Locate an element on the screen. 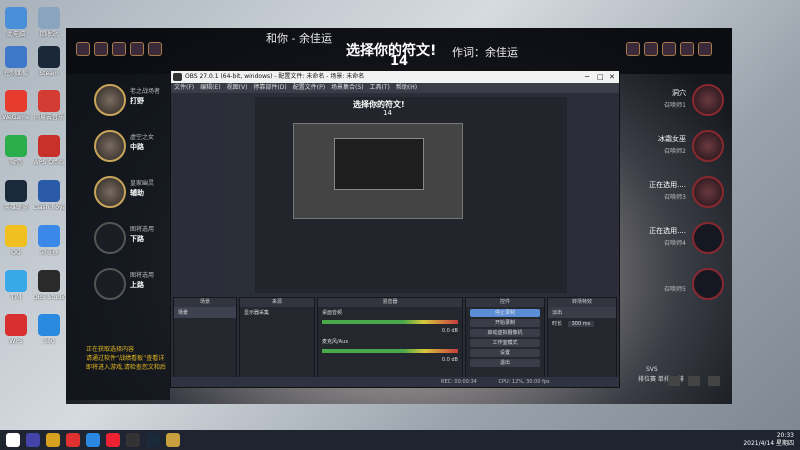  edge-icon is located at coordinates (93, 440).